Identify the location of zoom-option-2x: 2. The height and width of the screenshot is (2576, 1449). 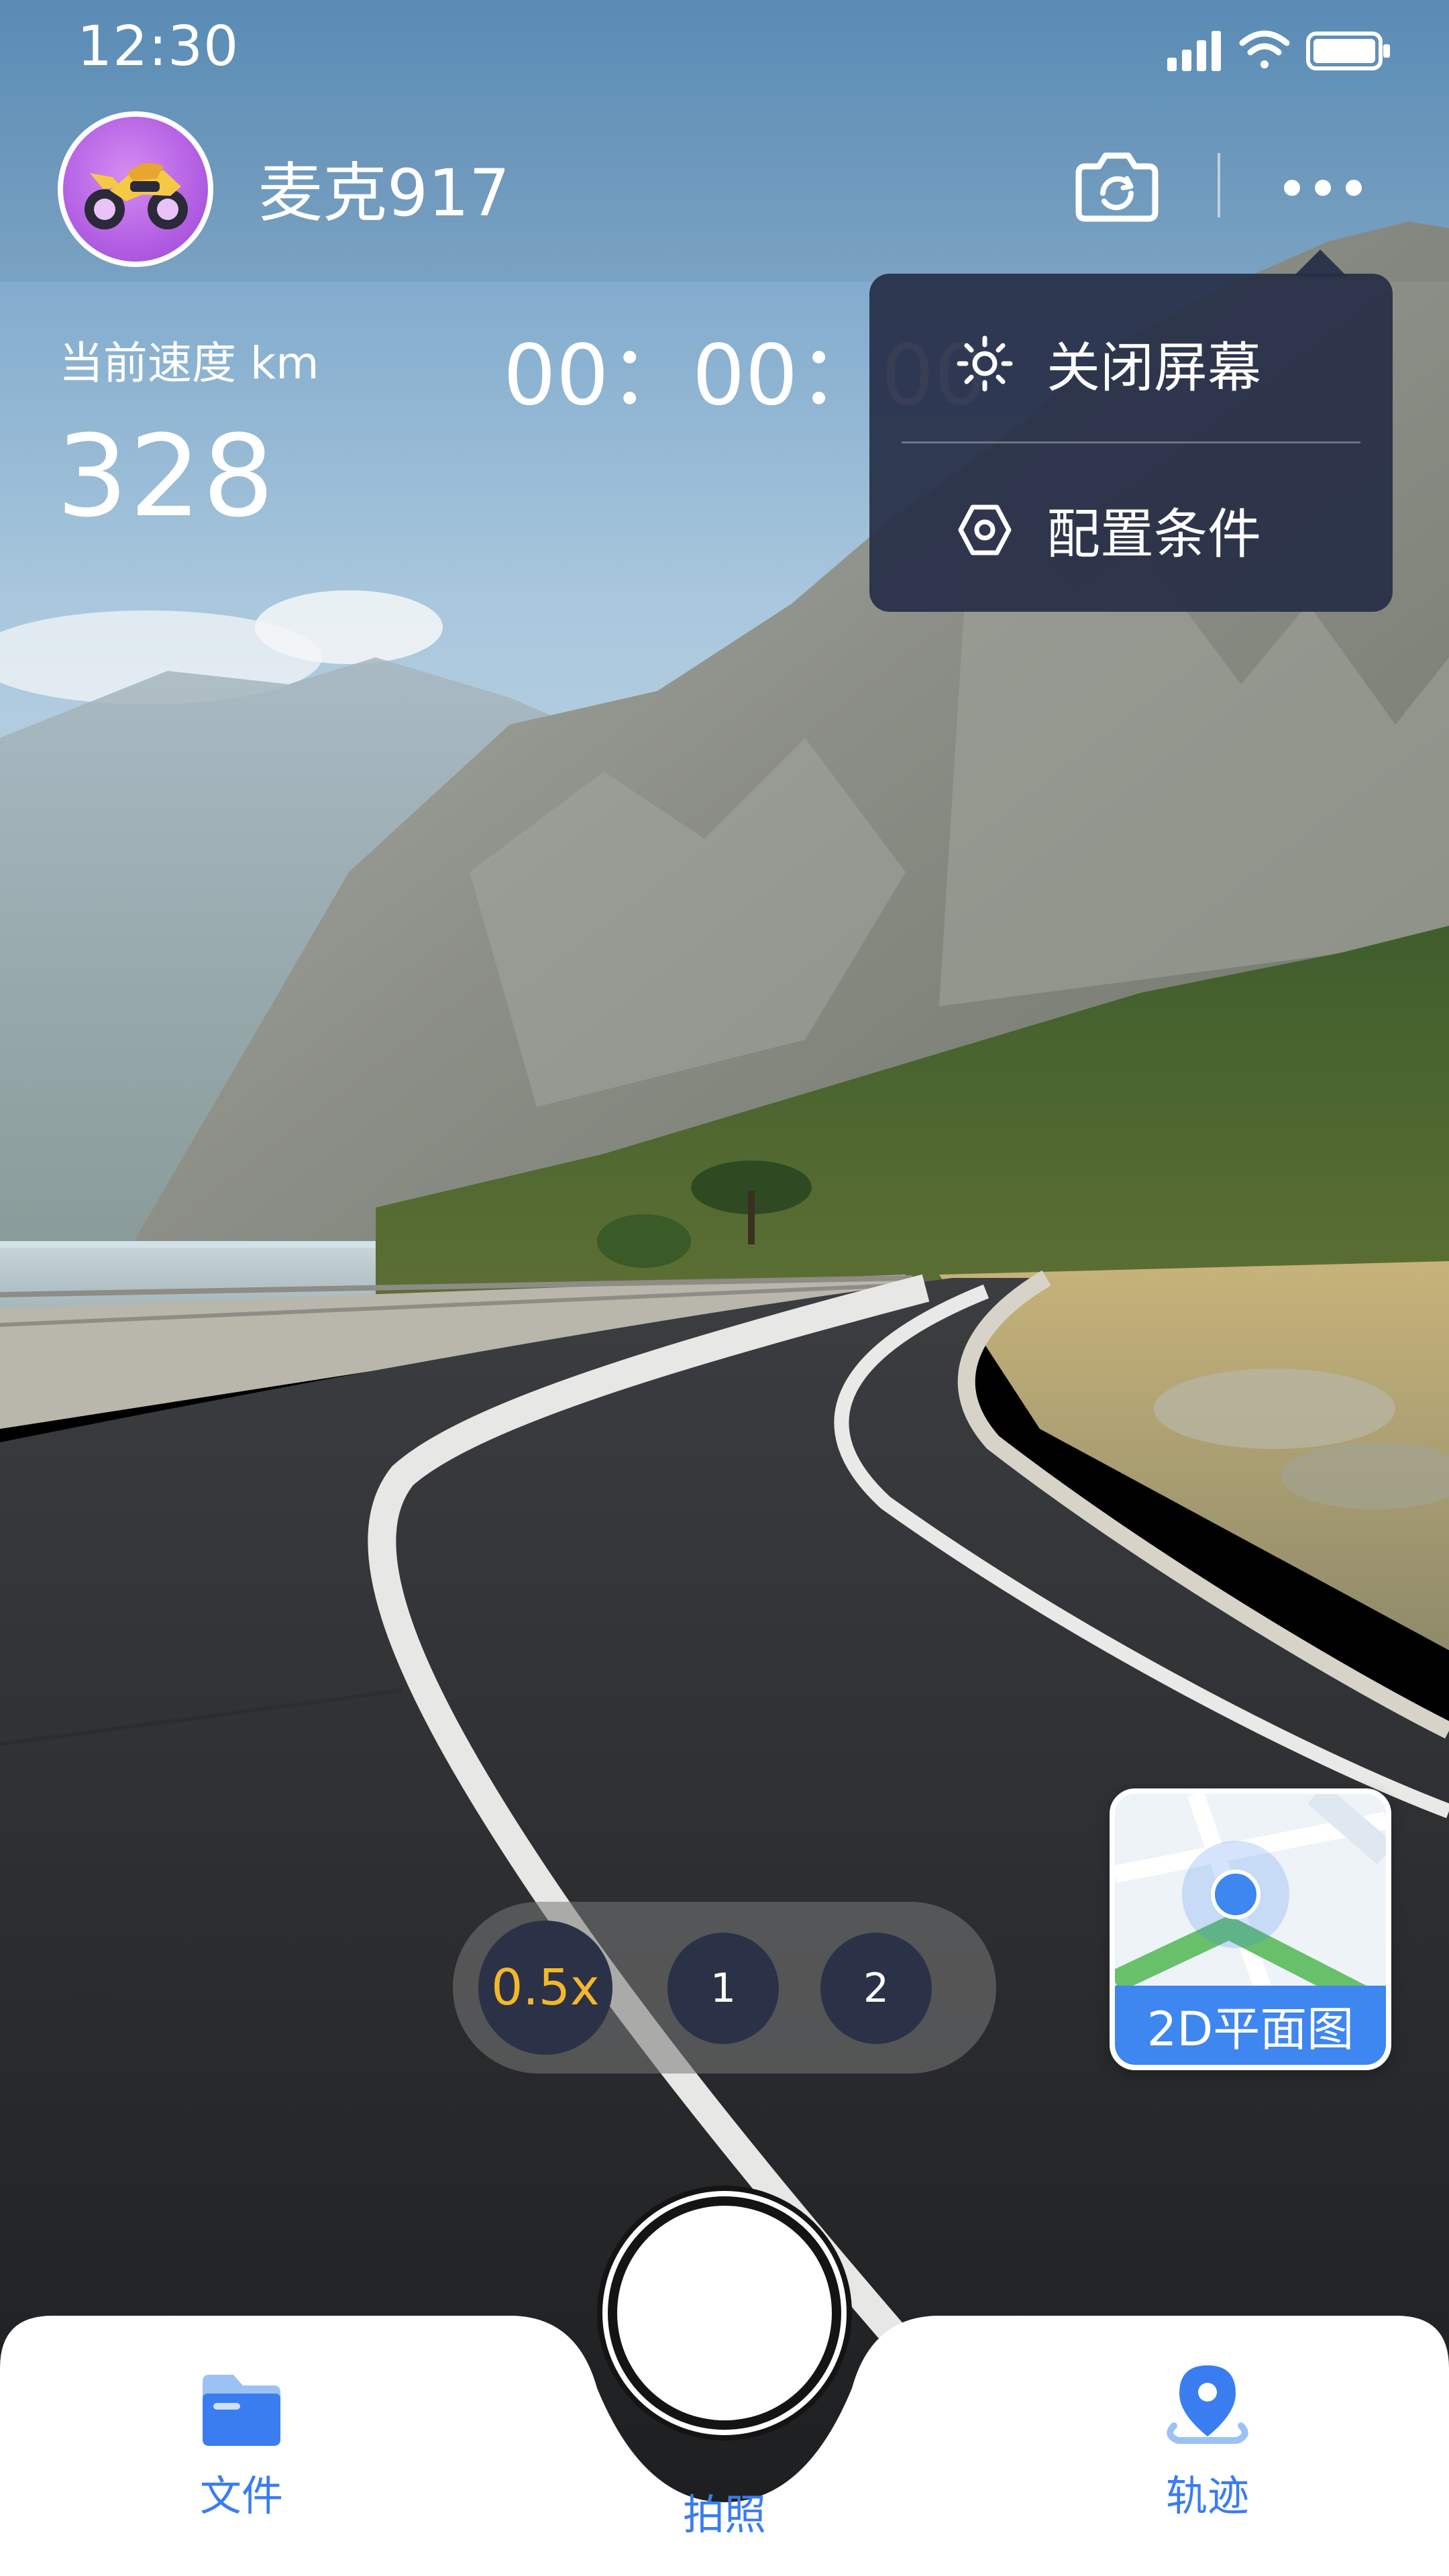
(876, 1988).